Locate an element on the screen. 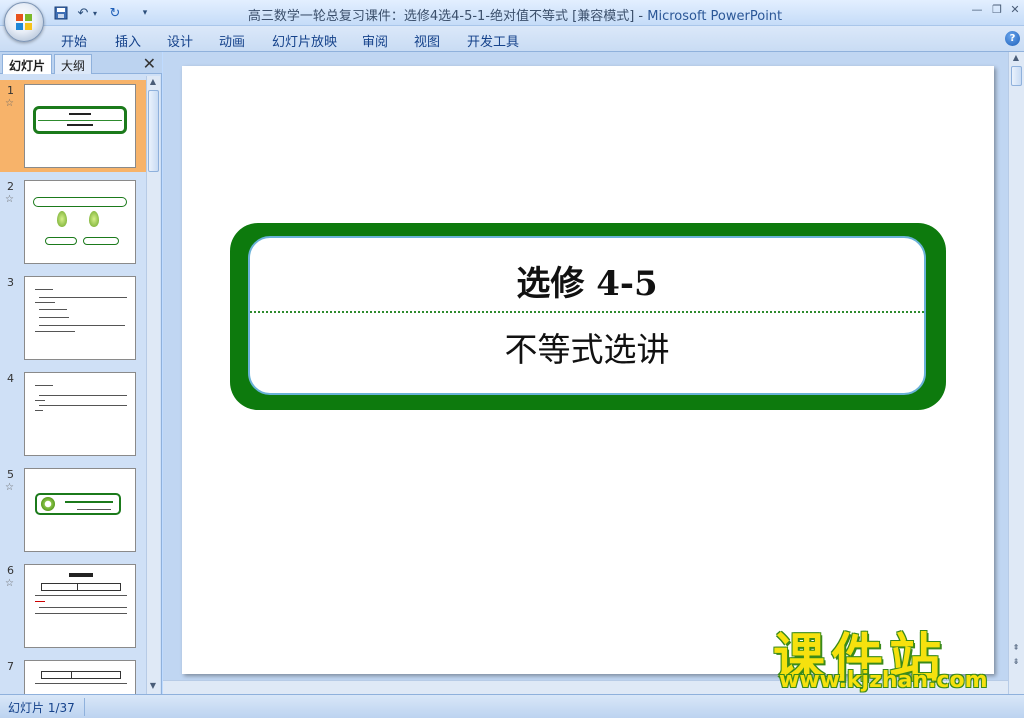 The height and width of the screenshot is (718, 1024). thumbnail-scrollbar: ▲ ▼ is located at coordinates (153, 385).